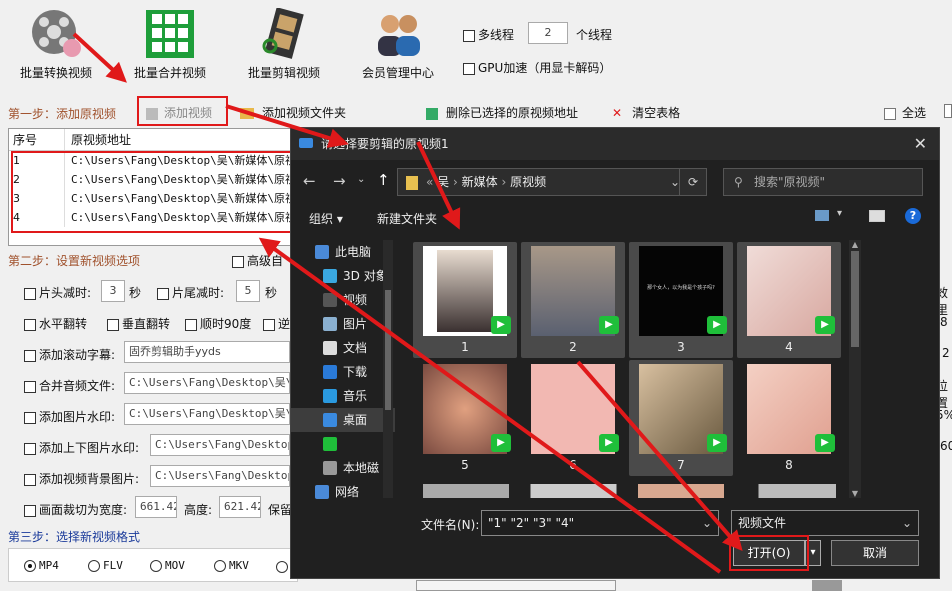  What do you see at coordinates (465, 418) in the screenshot?
I see `file-thumb-5: ▶ 5` at bounding box center [465, 418].